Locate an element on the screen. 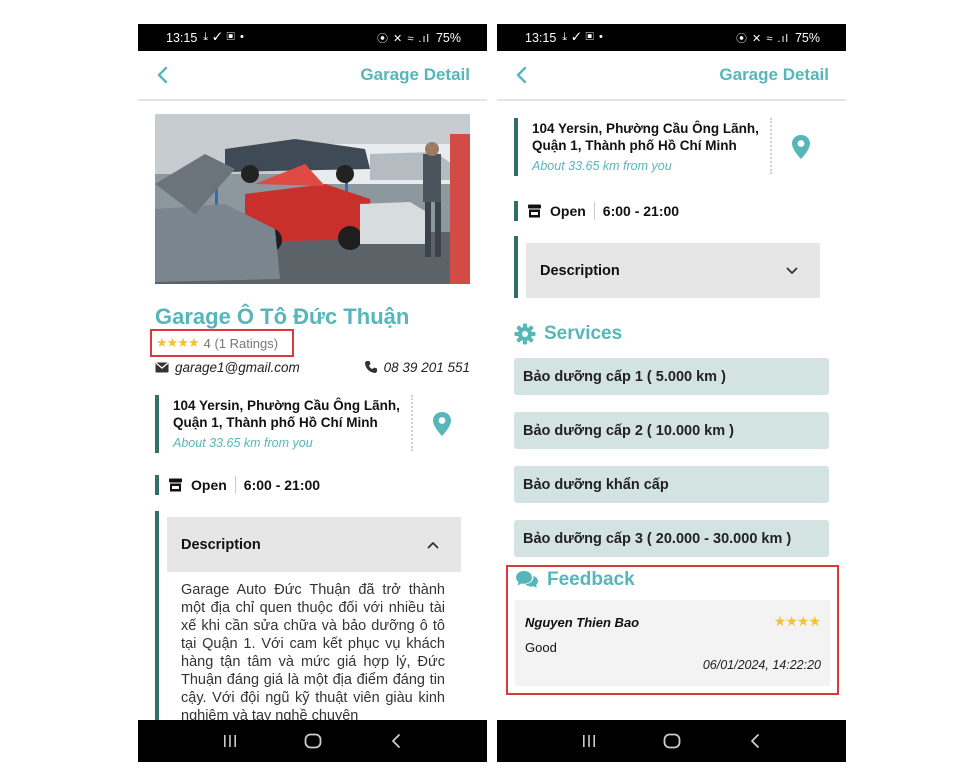 The image size is (980, 780). contact-row: garage1@gmail.com 08 39 201 551 is located at coordinates (312, 367).